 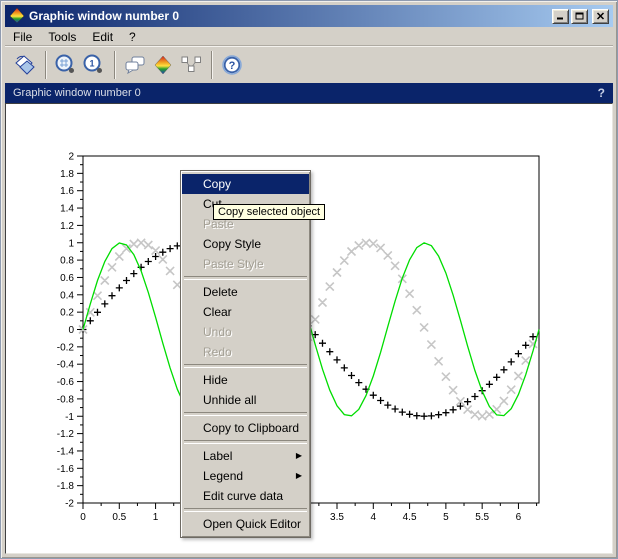 I want to click on svg-text: 0.4, so click(x=67, y=295).